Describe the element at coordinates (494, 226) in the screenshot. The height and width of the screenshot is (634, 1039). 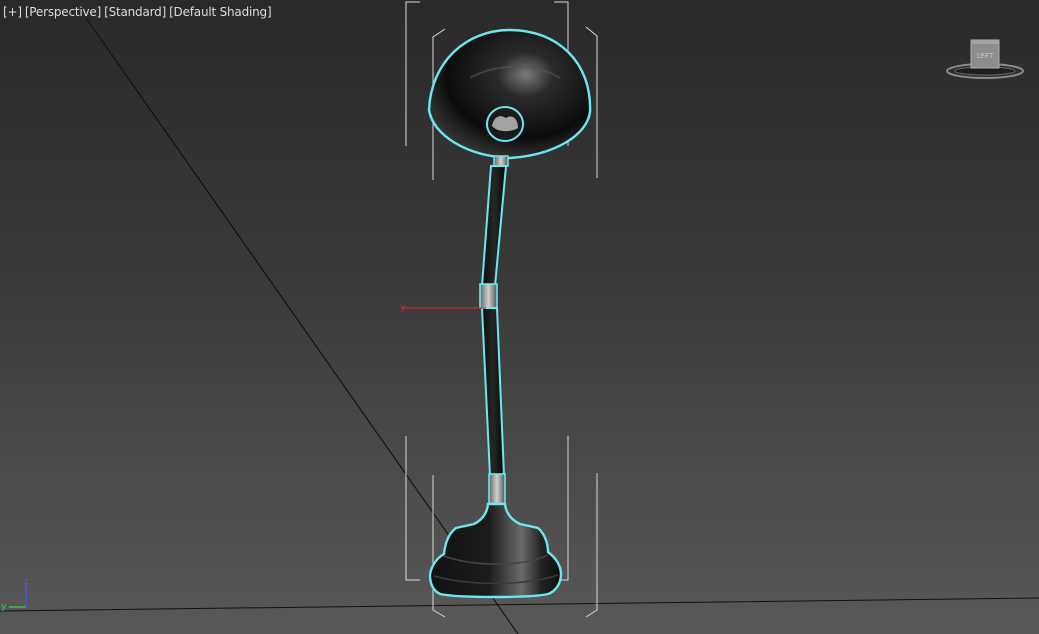
I see `lamp-upper-arm` at that location.